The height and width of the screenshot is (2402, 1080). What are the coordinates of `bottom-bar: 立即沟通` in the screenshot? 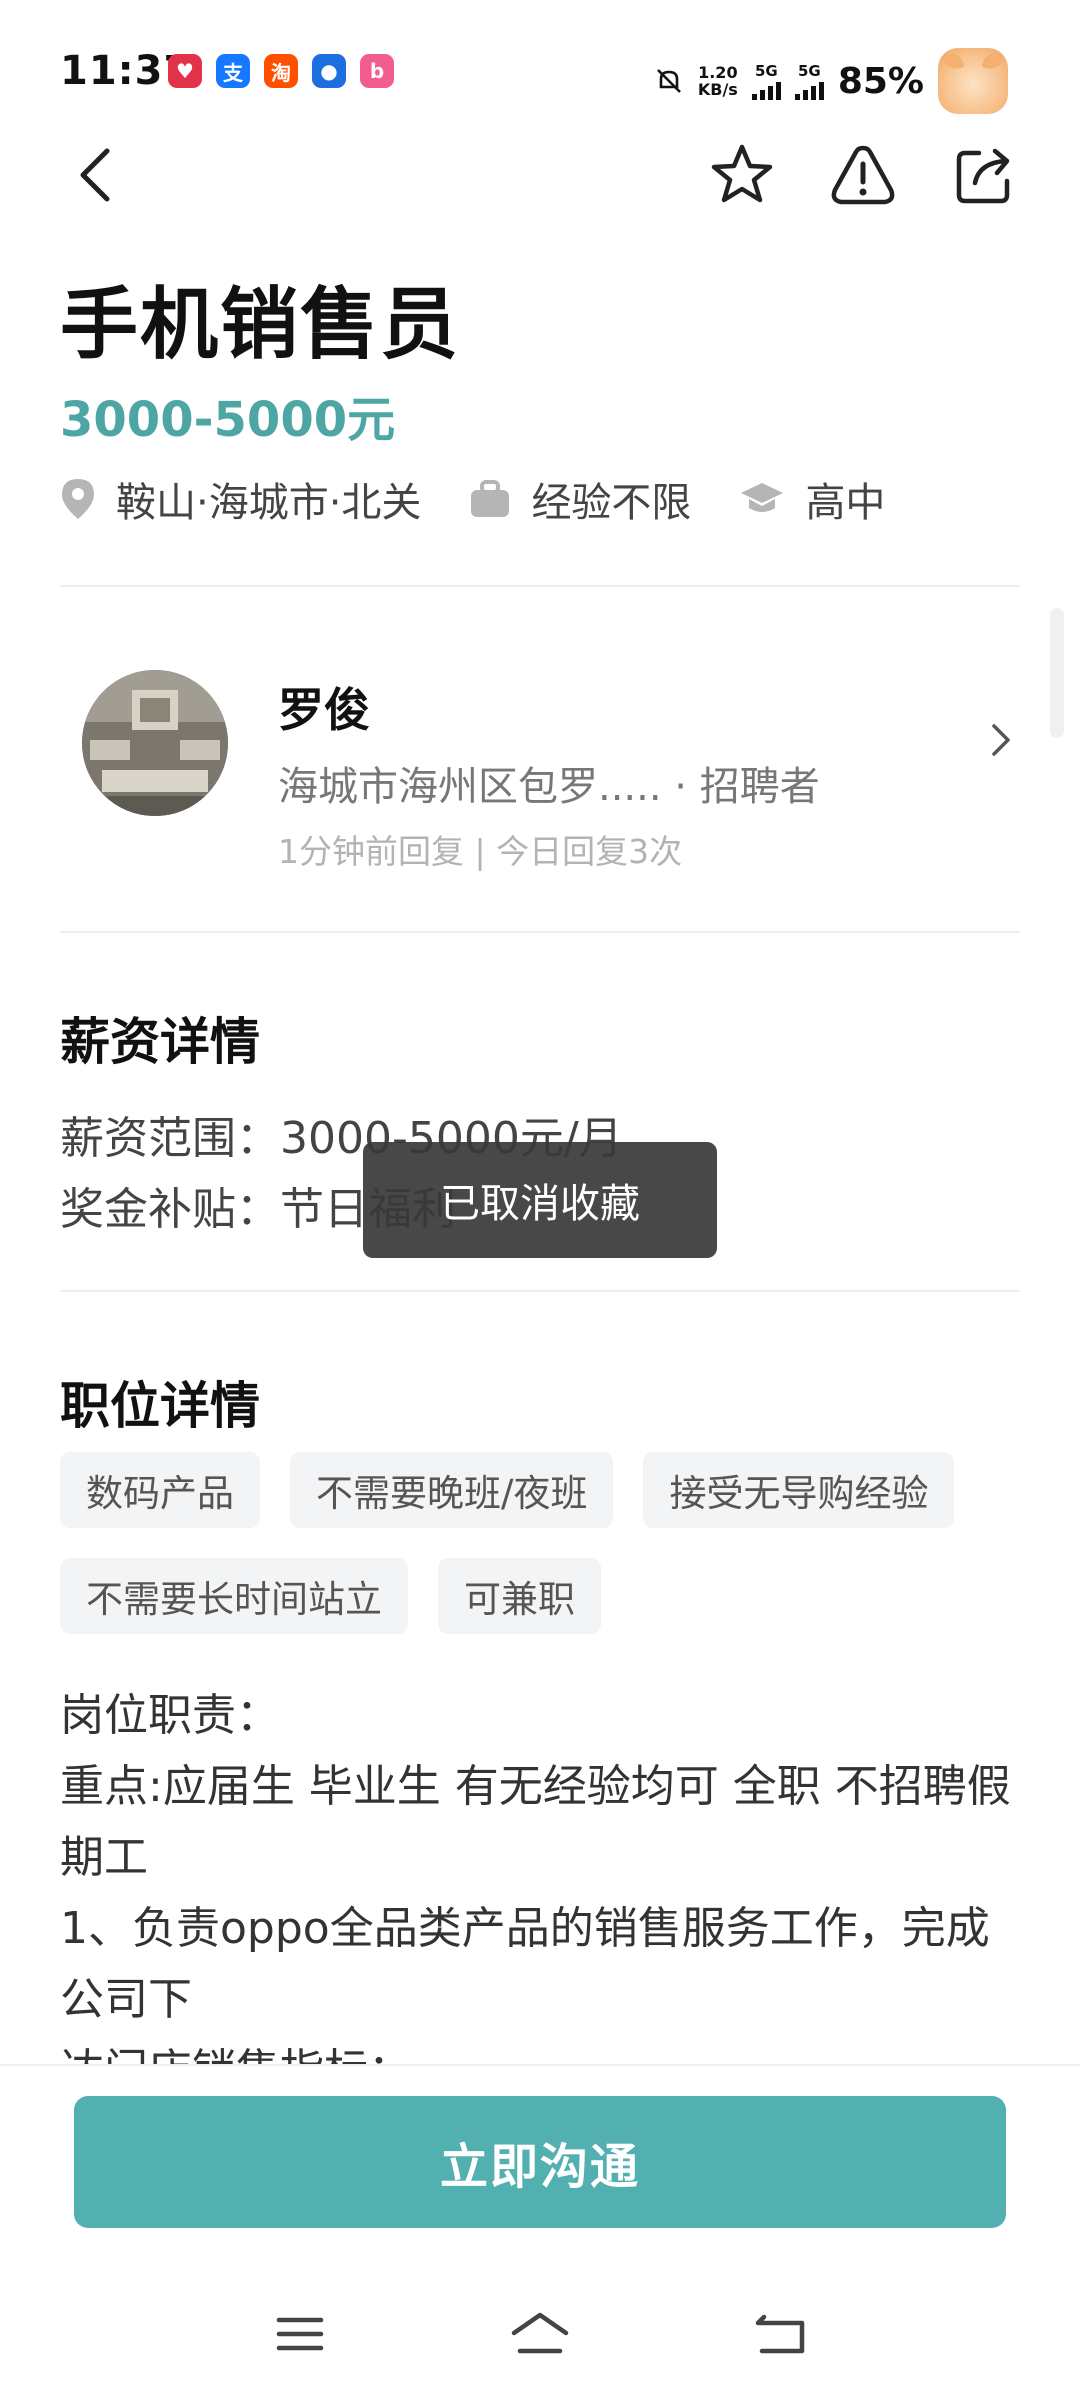 It's located at (540, 2233).